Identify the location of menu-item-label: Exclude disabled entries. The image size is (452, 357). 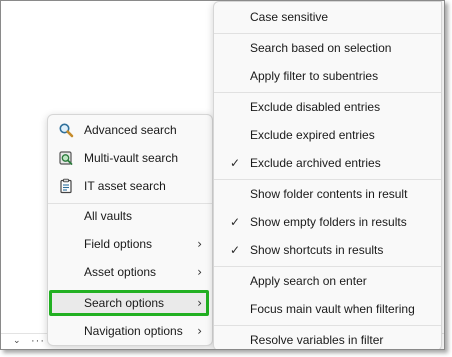
(315, 107).